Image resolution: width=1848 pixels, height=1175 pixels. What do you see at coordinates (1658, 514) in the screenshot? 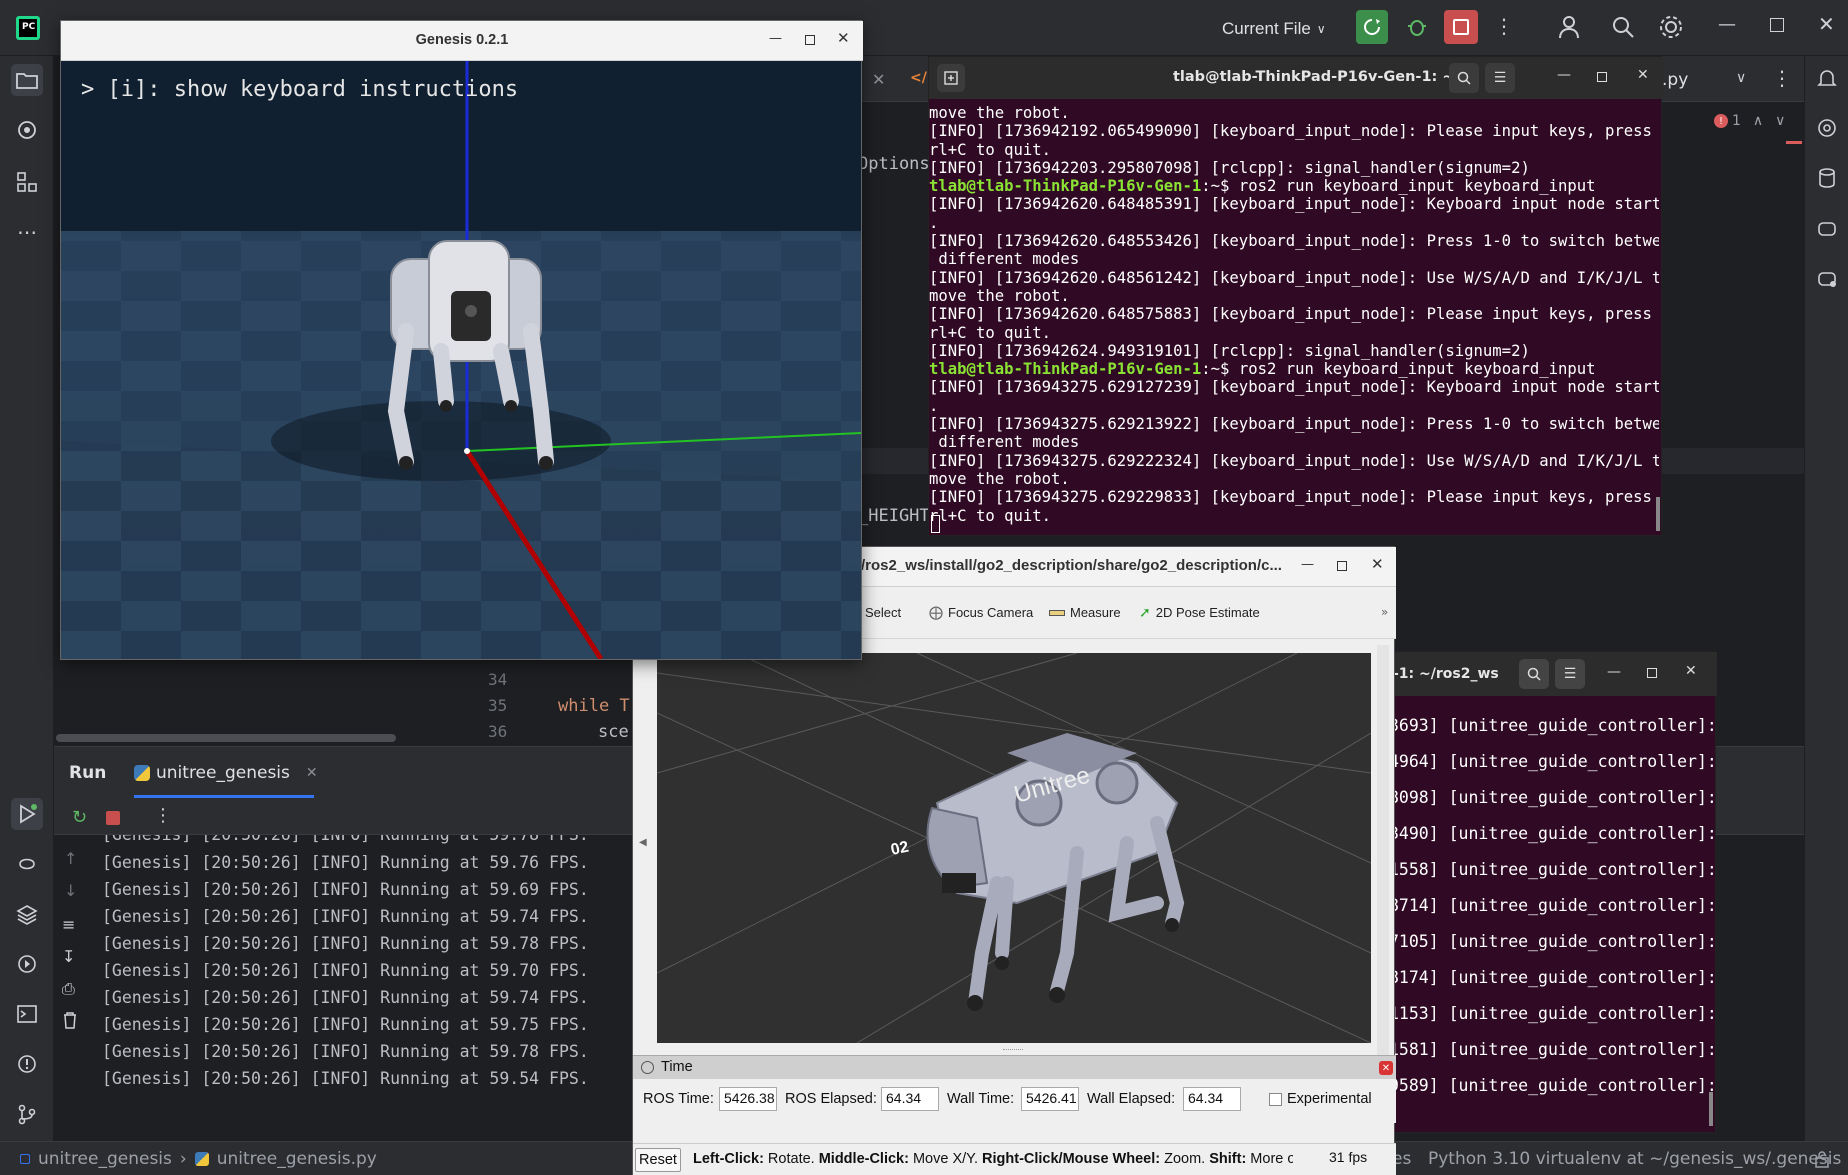
I see `terminal1-scrollbar` at bounding box center [1658, 514].